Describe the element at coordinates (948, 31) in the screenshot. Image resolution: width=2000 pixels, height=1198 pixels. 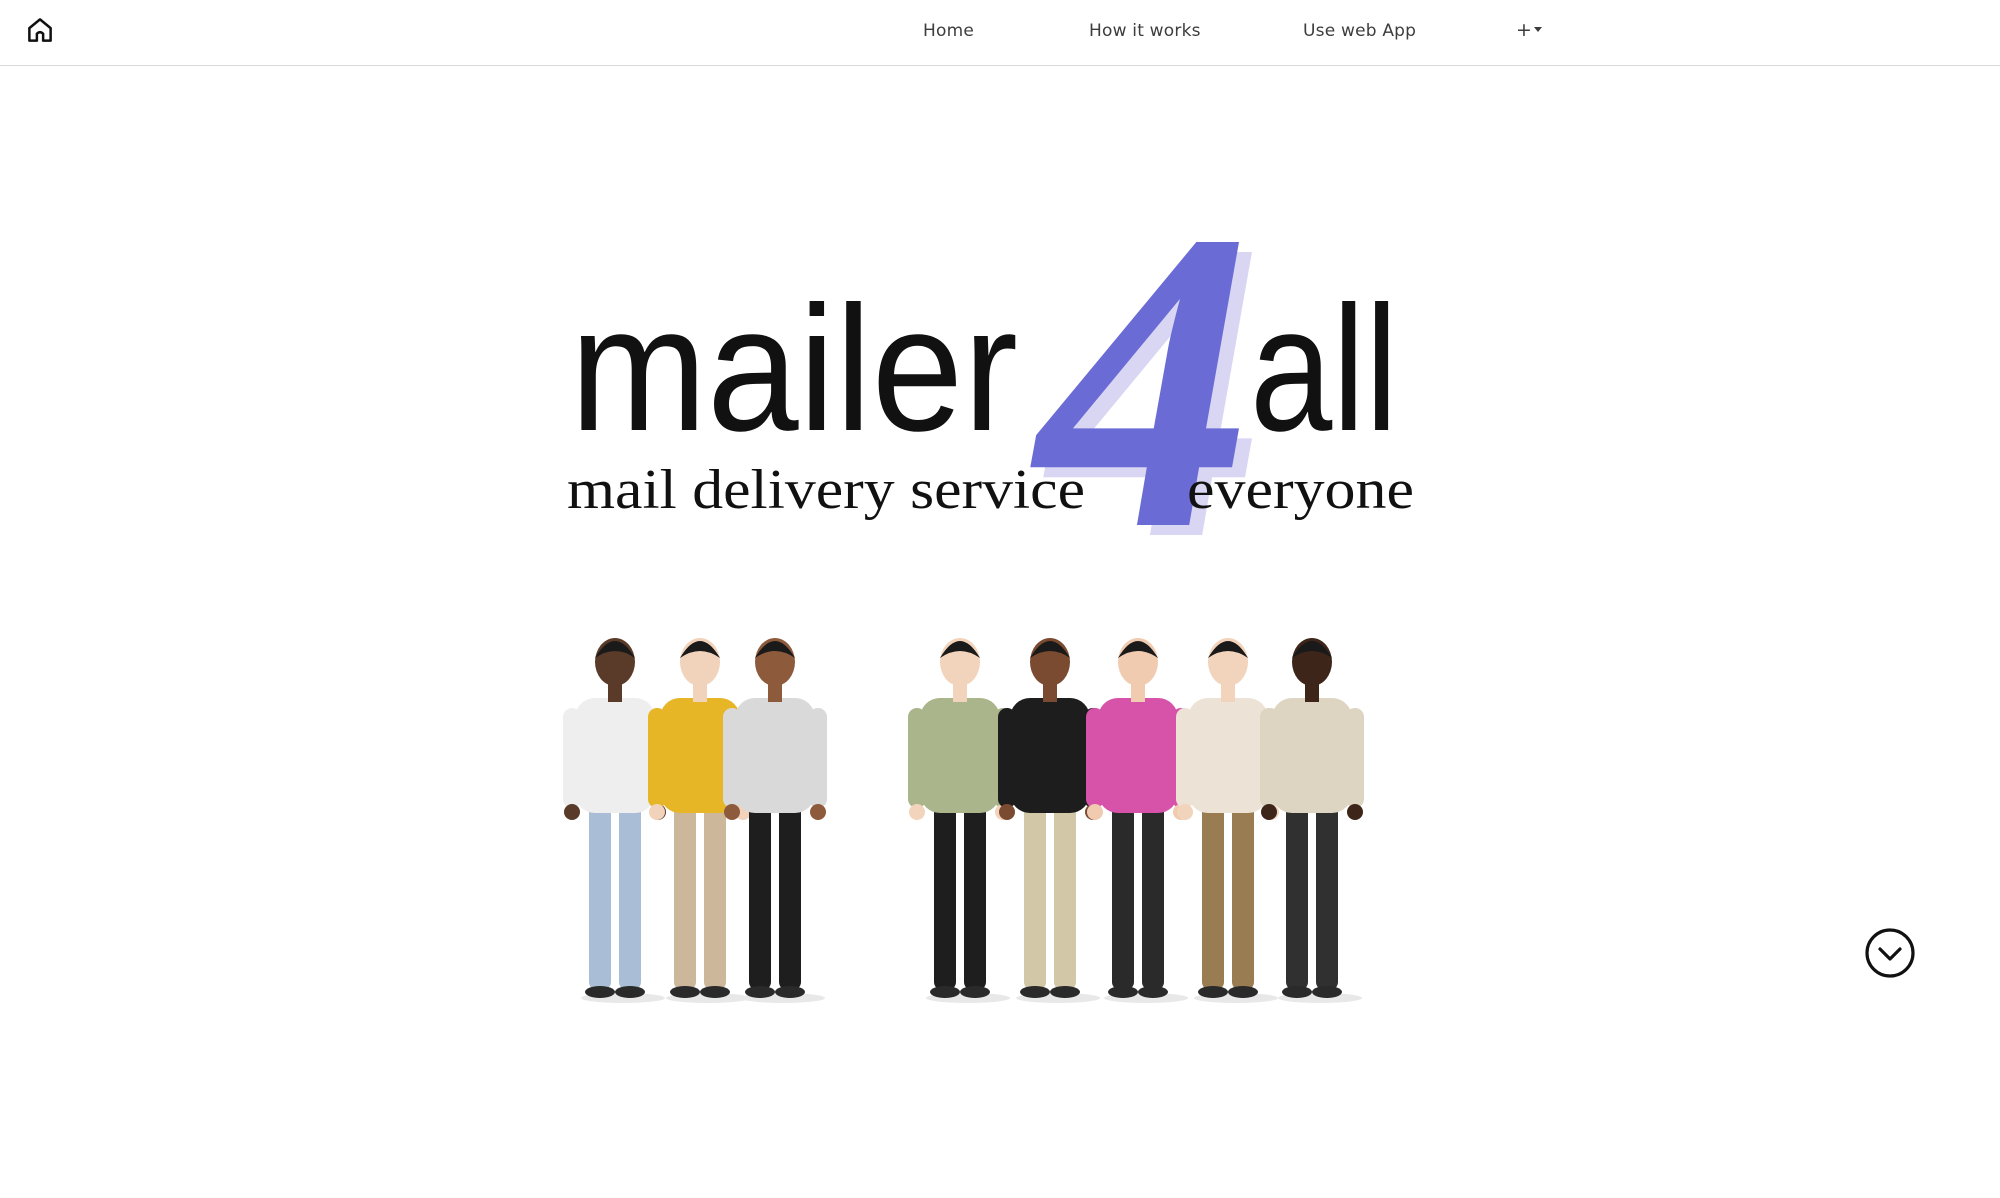
I see `nav-link-home: Home` at that location.